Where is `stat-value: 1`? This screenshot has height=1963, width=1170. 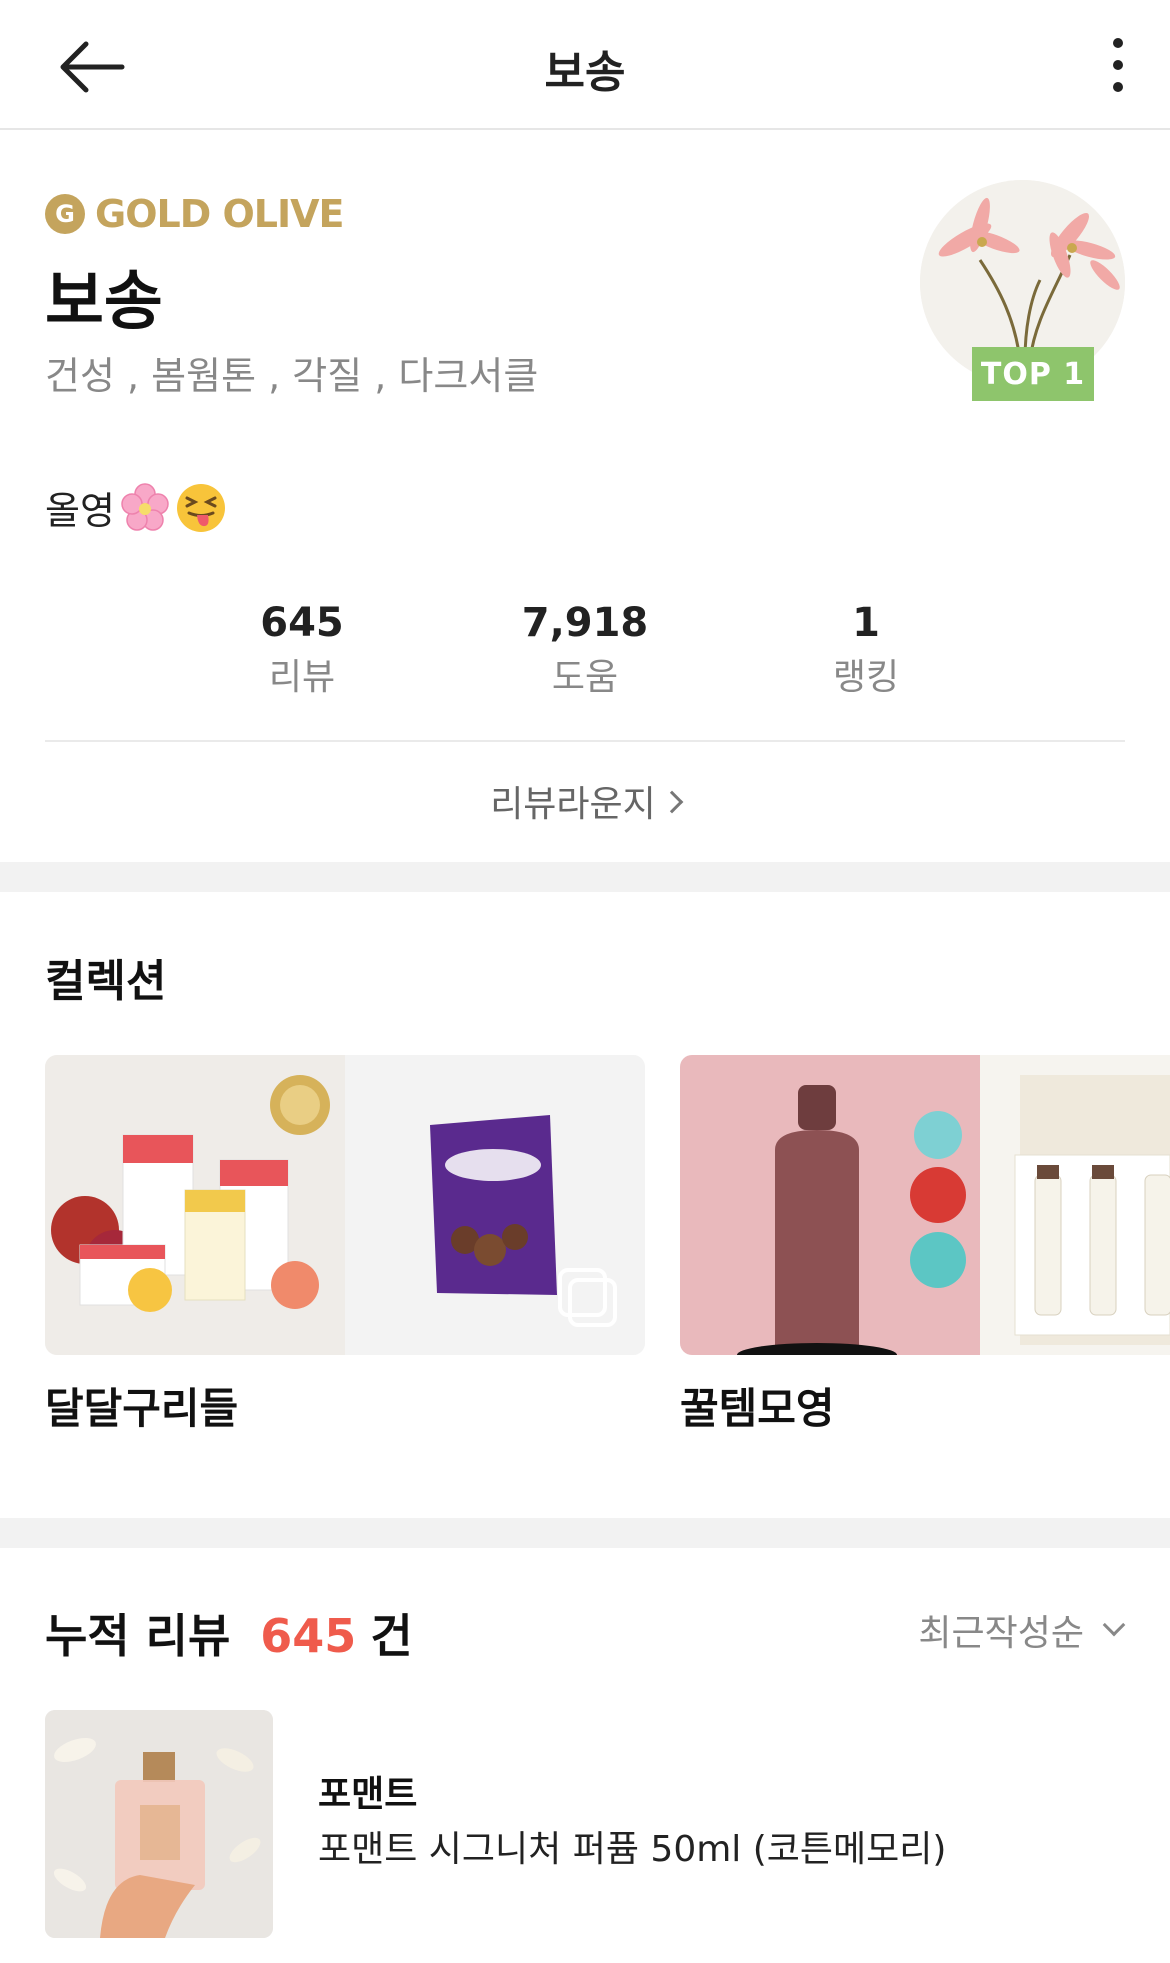 stat-value: 1 is located at coordinates (866, 623).